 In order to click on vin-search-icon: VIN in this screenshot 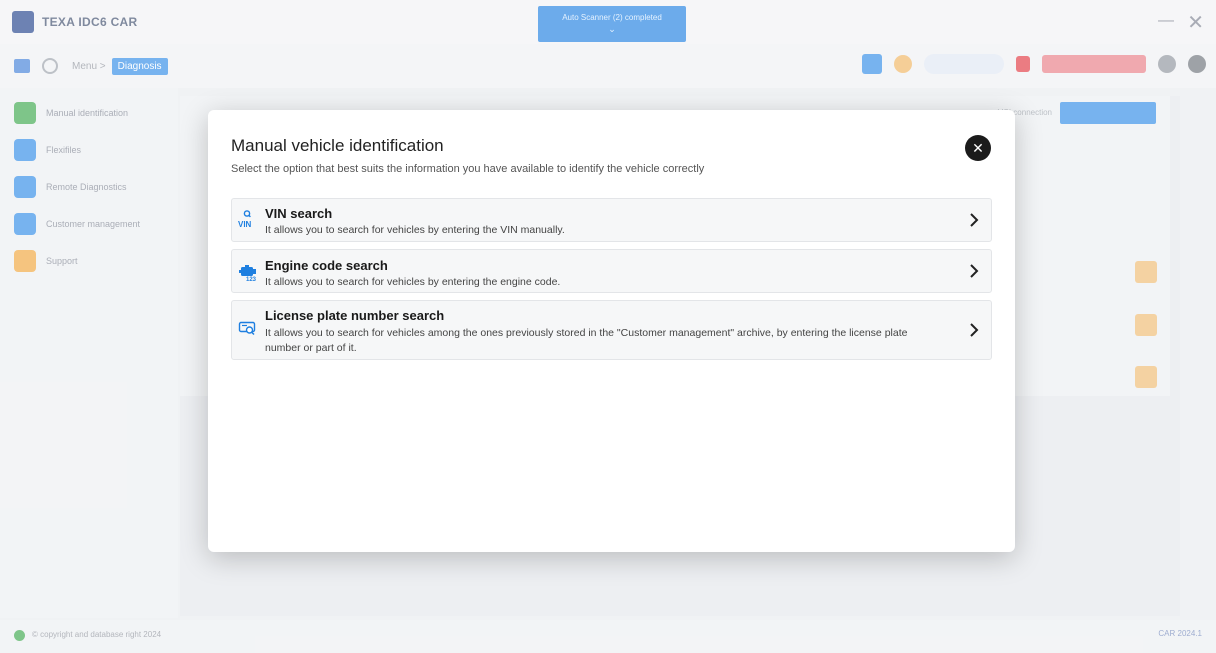, I will do `click(245, 219)`.